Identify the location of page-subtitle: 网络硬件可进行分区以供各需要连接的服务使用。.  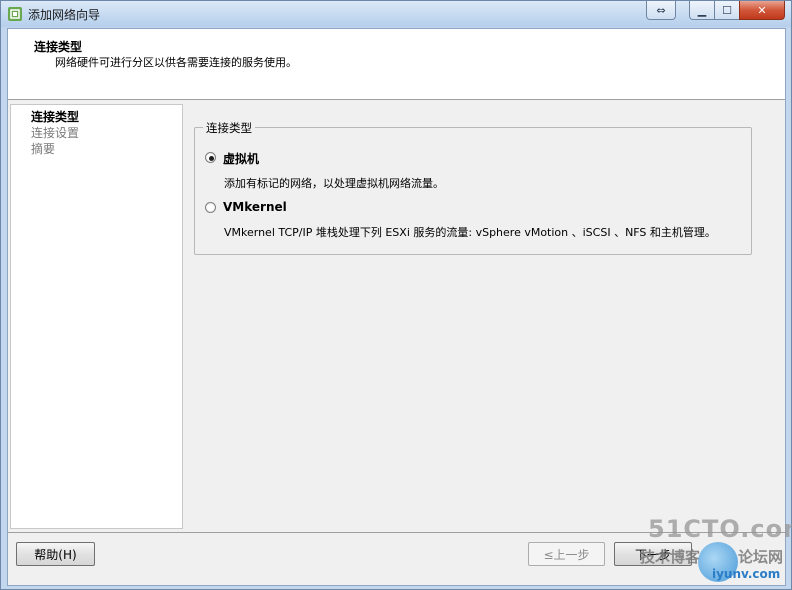
(176, 62).